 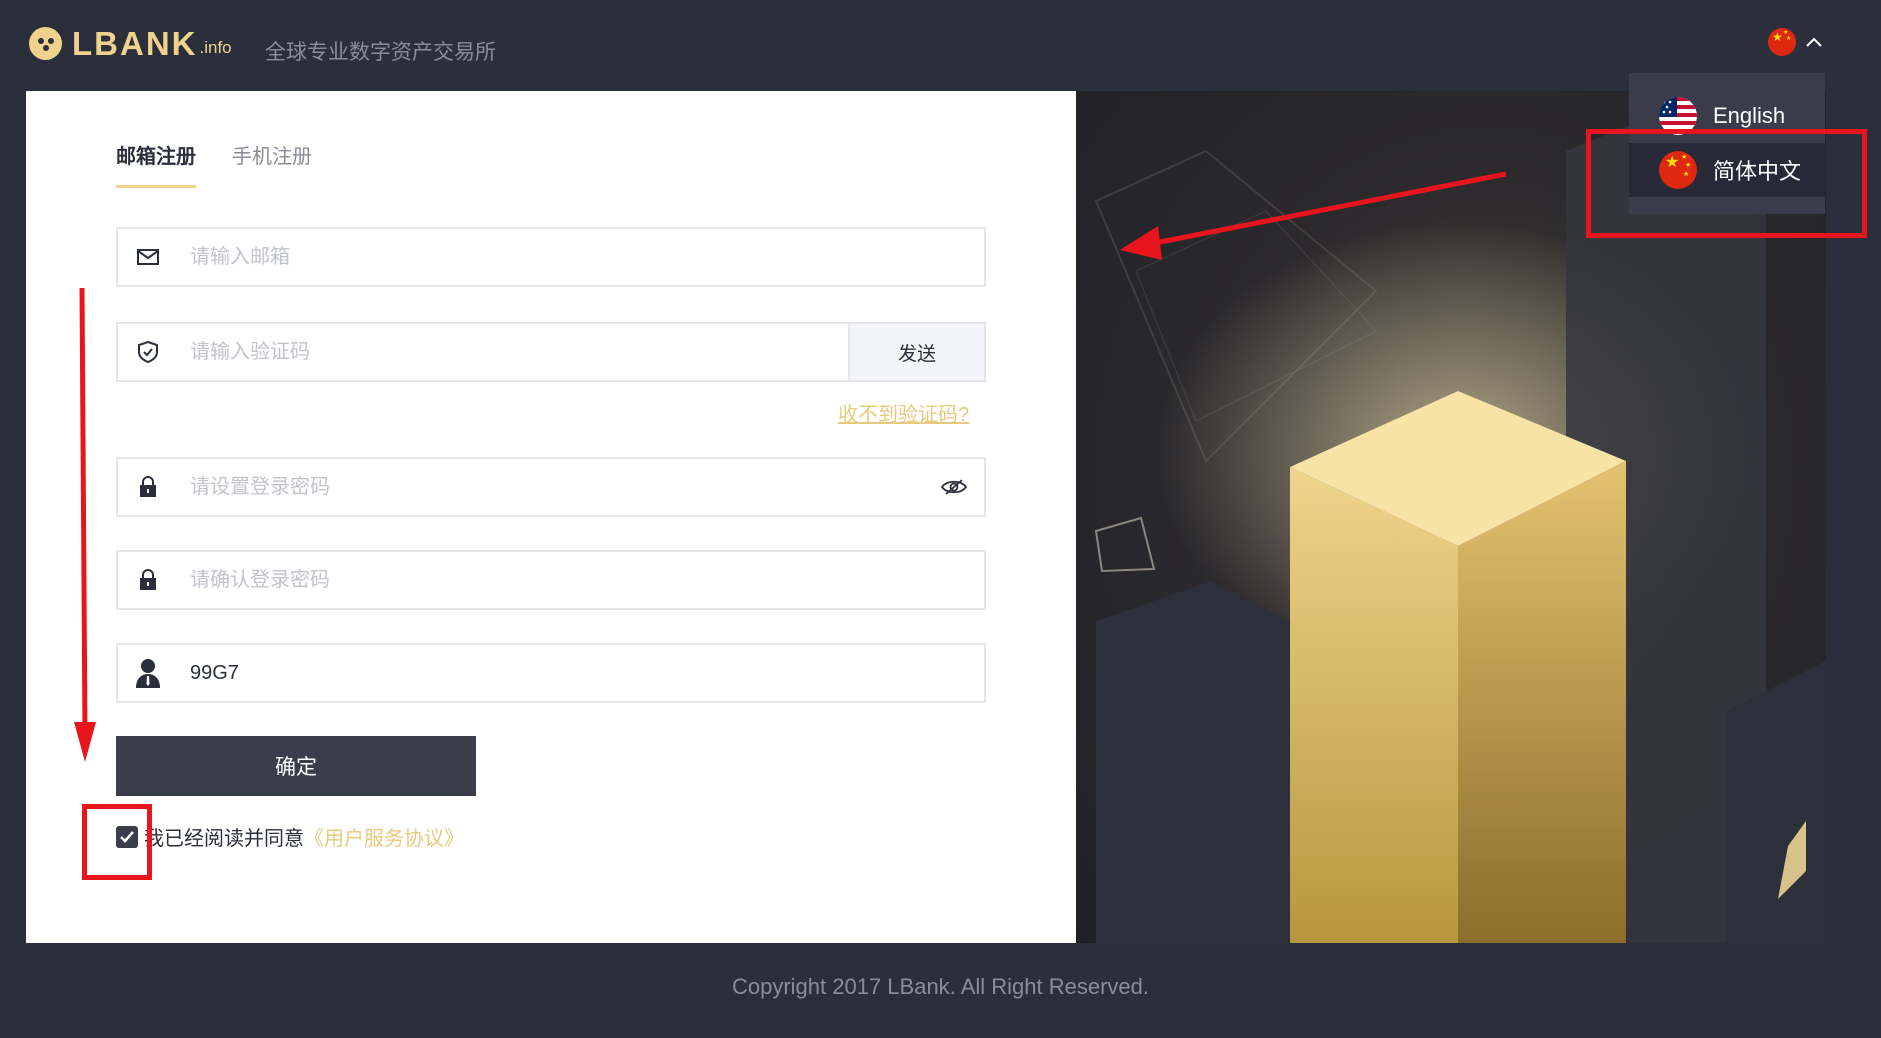 I want to click on register-tabs: 邮箱注册 手机注册, so click(x=232, y=164).